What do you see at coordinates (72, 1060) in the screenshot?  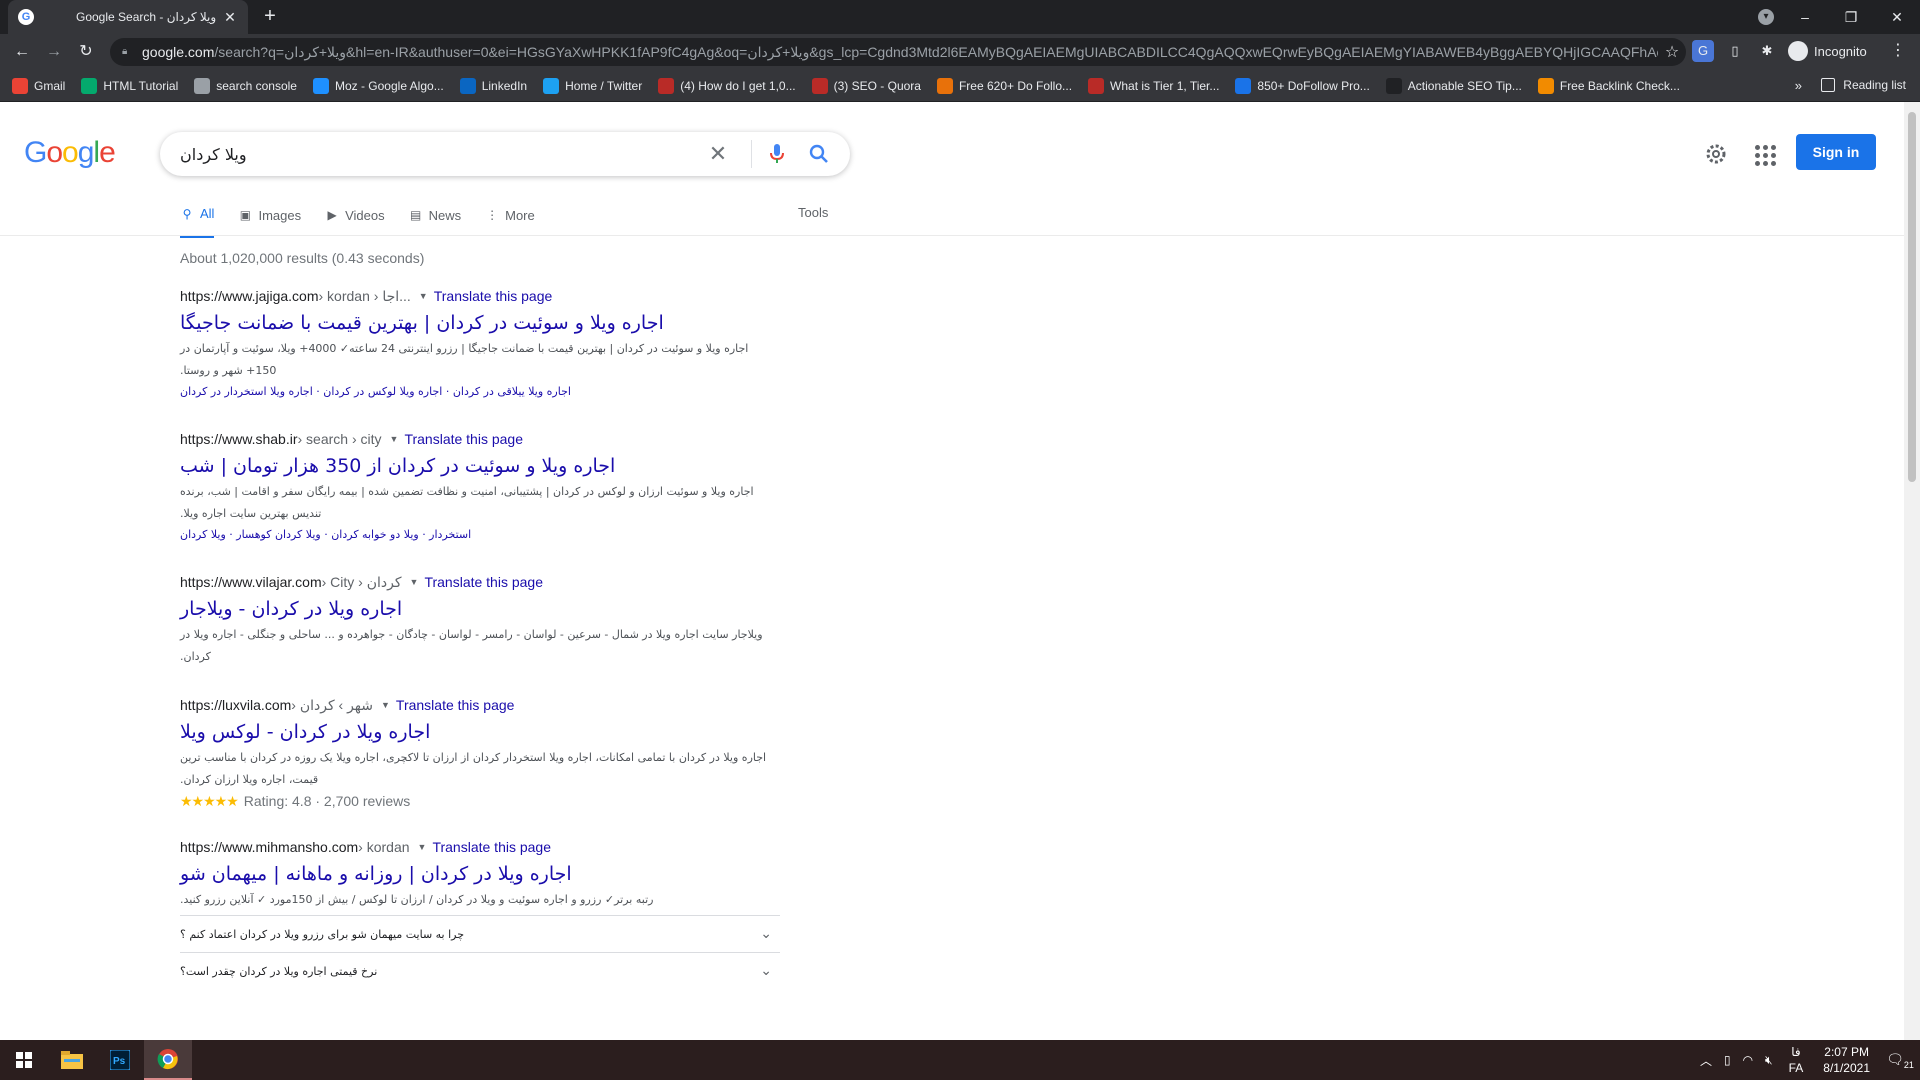 I see `file-explorer-icon` at bounding box center [72, 1060].